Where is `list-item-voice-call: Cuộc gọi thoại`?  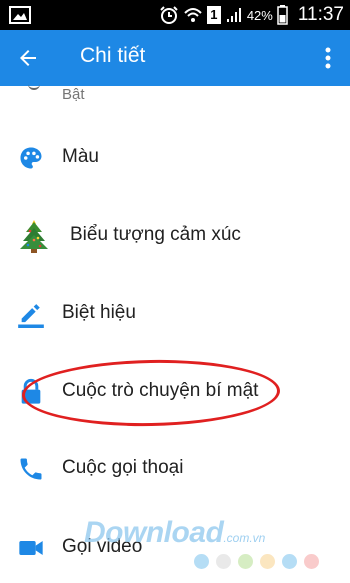
list-item-voice-call: Cuộc gọi thoại is located at coordinates (175, 469).